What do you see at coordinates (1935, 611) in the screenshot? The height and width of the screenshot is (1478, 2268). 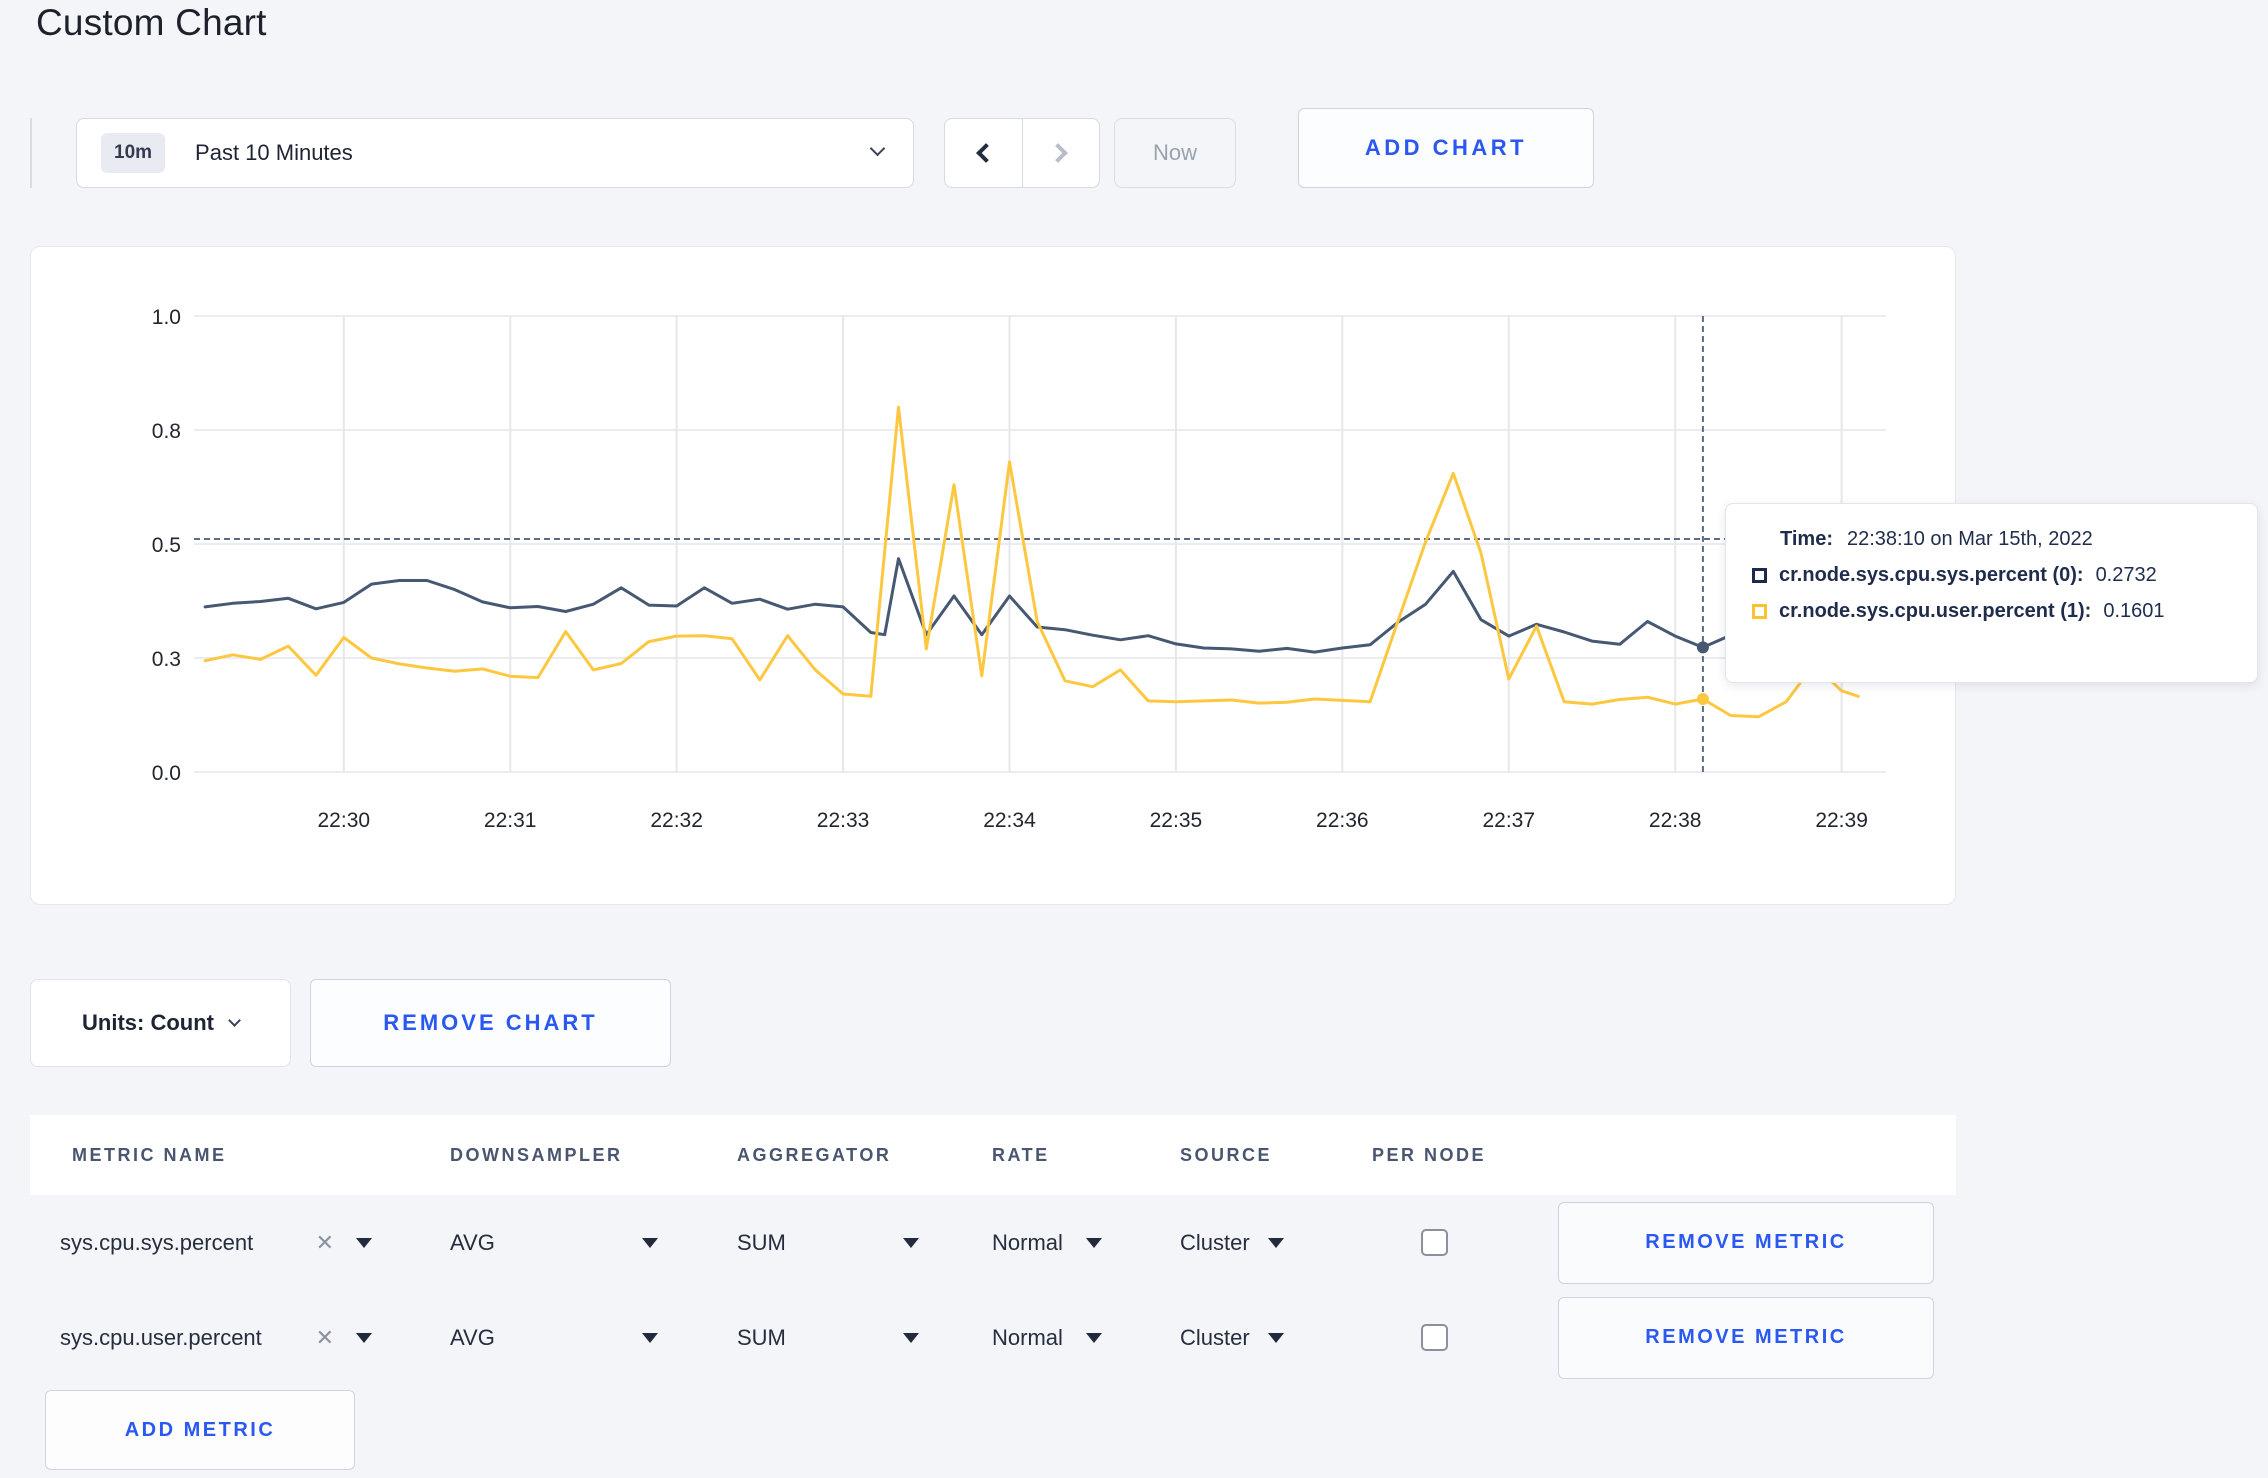 I see `tooltip-series-label: cr.node.sys.cpu.user.percent (1):` at bounding box center [1935, 611].